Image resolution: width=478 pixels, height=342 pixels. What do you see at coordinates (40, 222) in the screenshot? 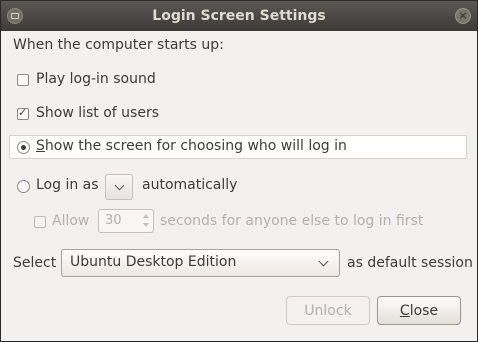
I see `allow-checkbox` at bounding box center [40, 222].